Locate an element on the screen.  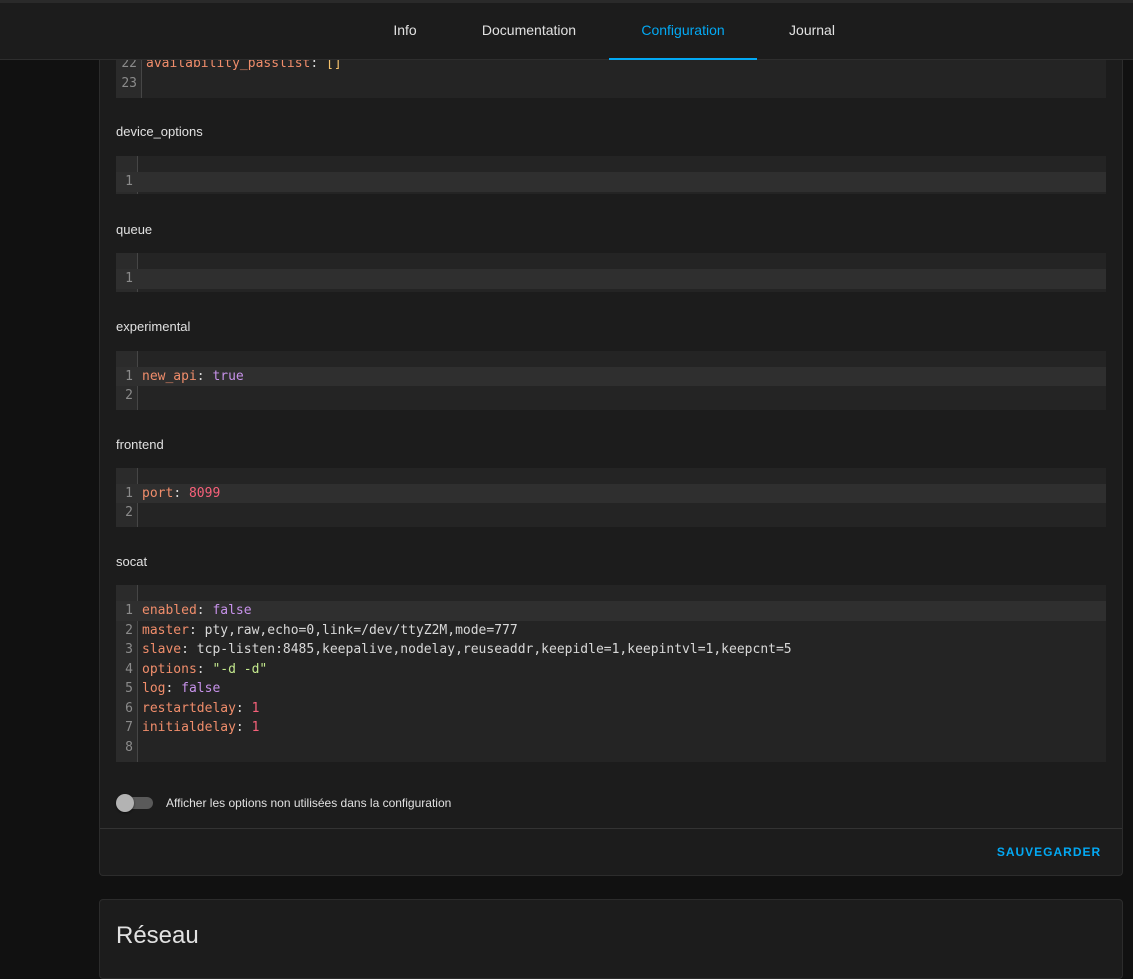
yaml-key: port is located at coordinates (158, 493).